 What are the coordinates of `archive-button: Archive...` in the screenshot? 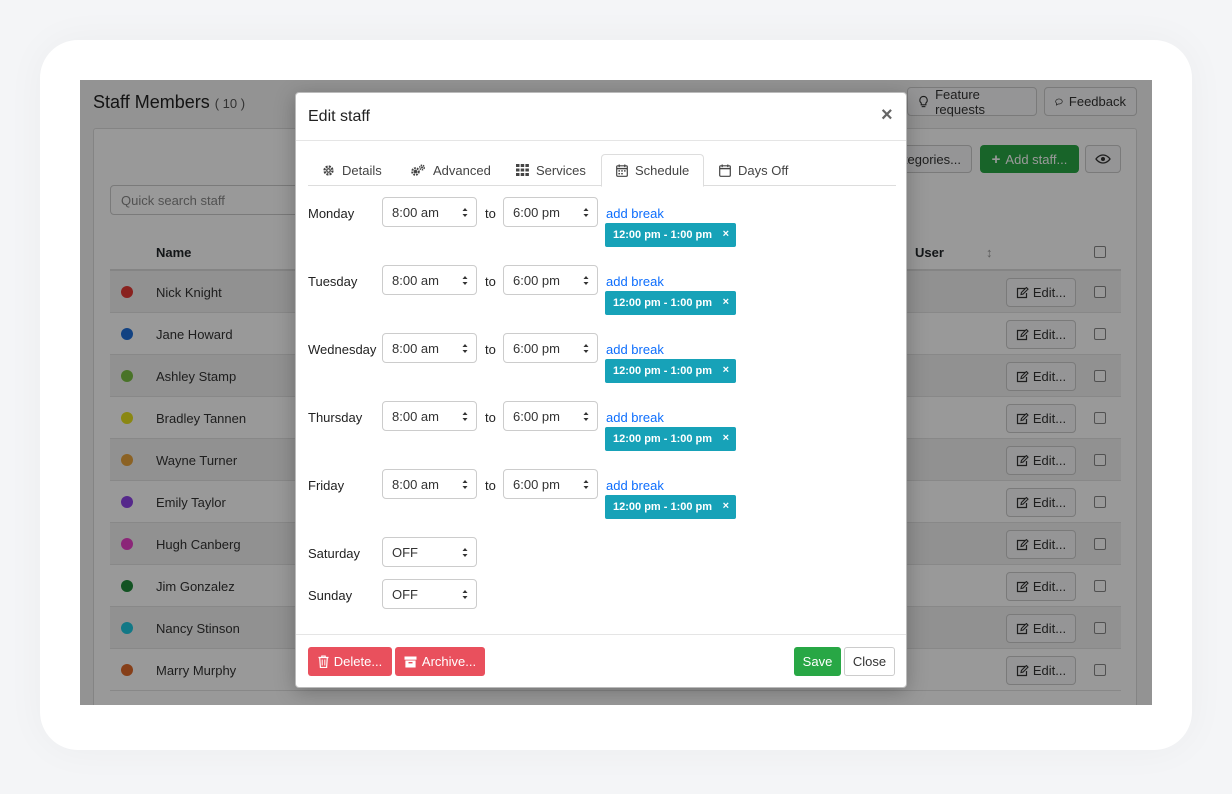 It's located at (440, 661).